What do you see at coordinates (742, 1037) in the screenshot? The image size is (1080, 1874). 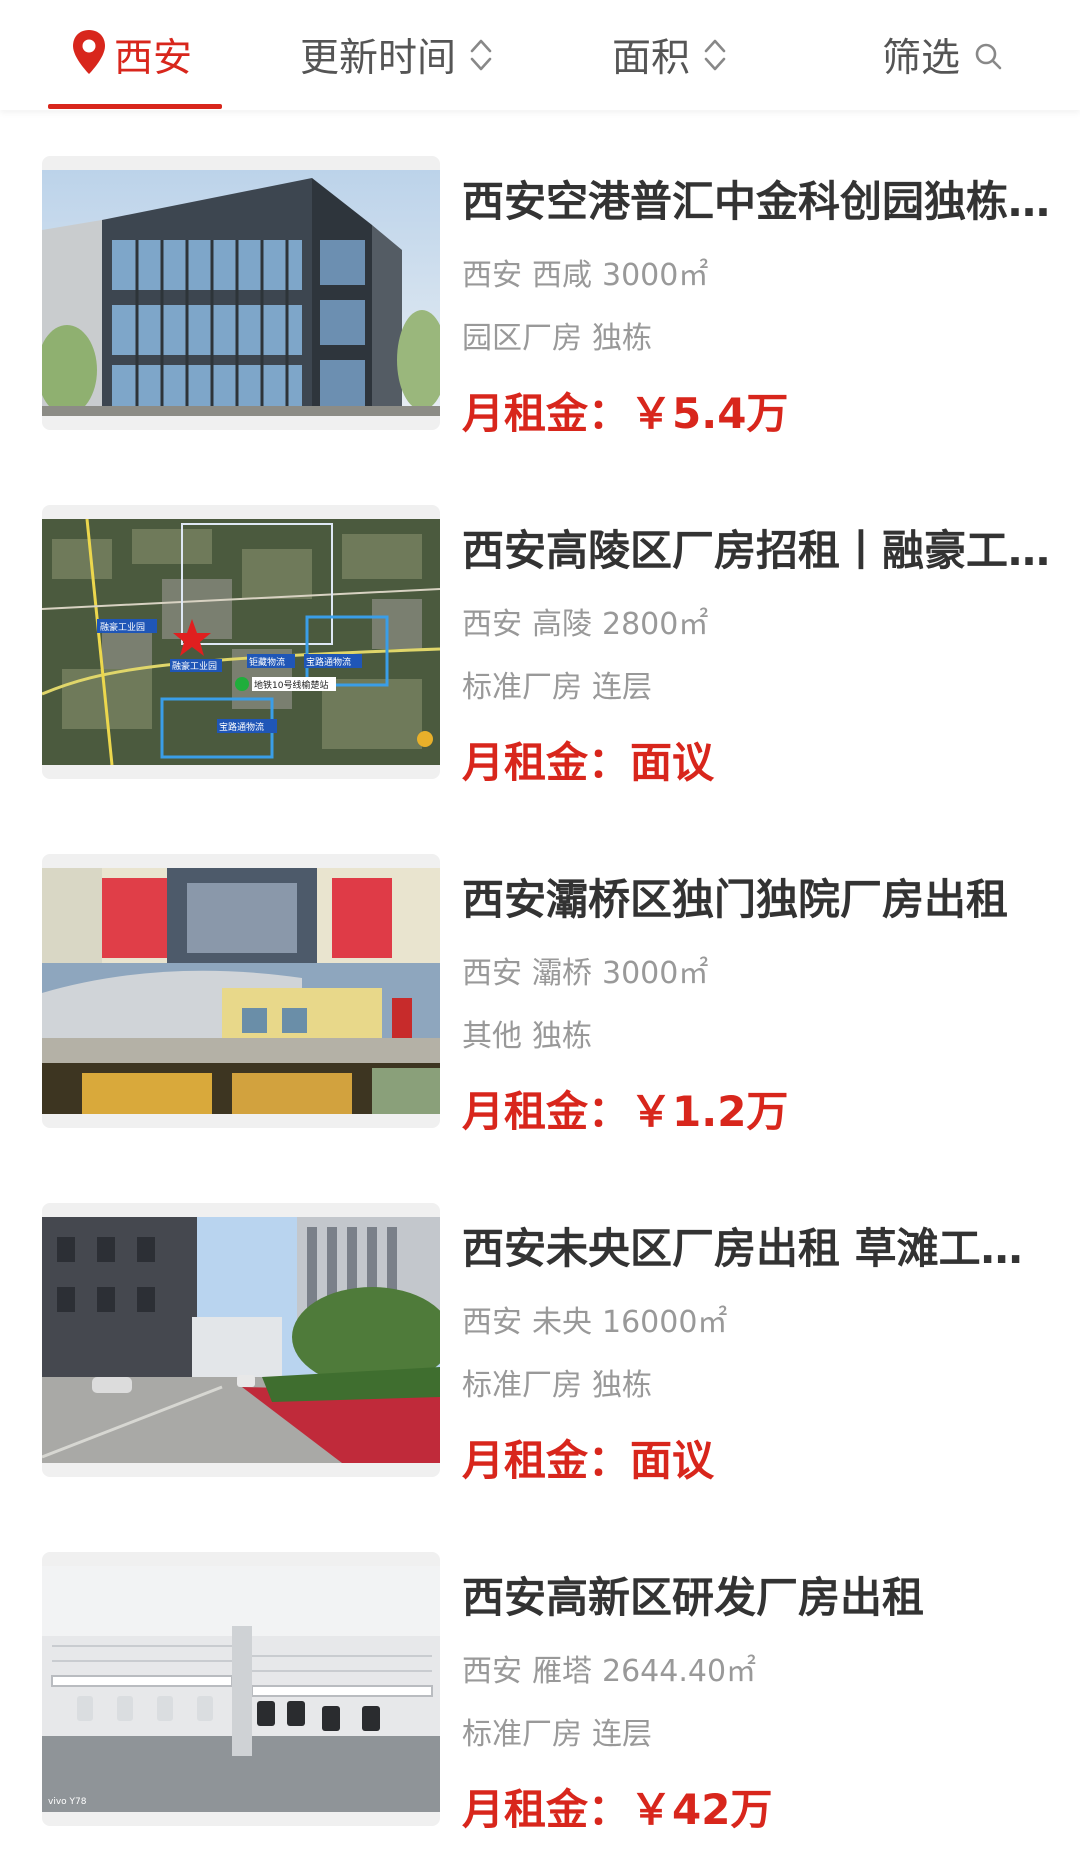 I see `listing-type: 其他 独栋` at bounding box center [742, 1037].